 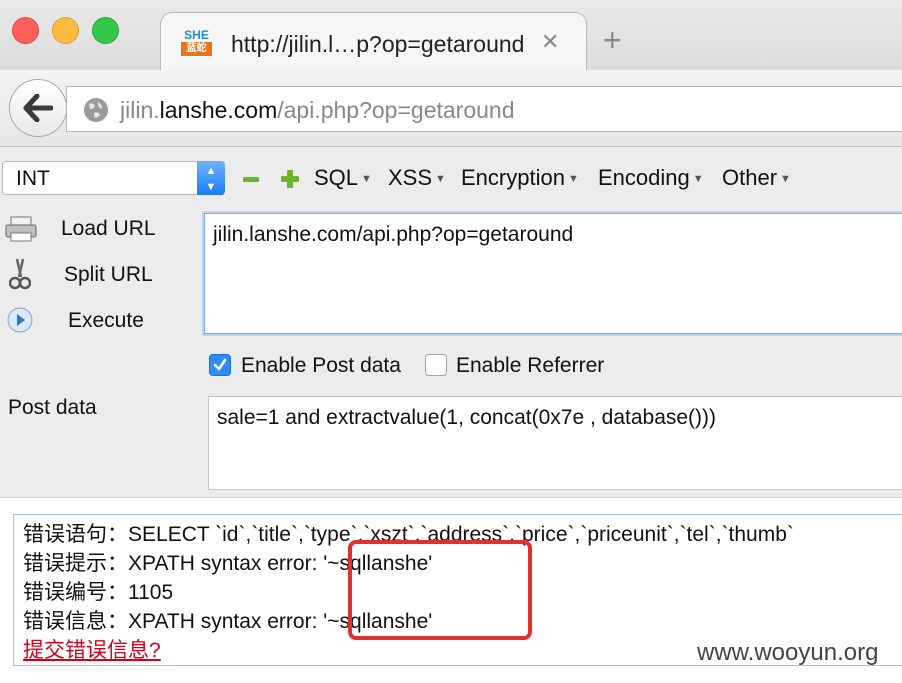 What do you see at coordinates (436, 365) in the screenshot?
I see `enable-referrer-checkbox` at bounding box center [436, 365].